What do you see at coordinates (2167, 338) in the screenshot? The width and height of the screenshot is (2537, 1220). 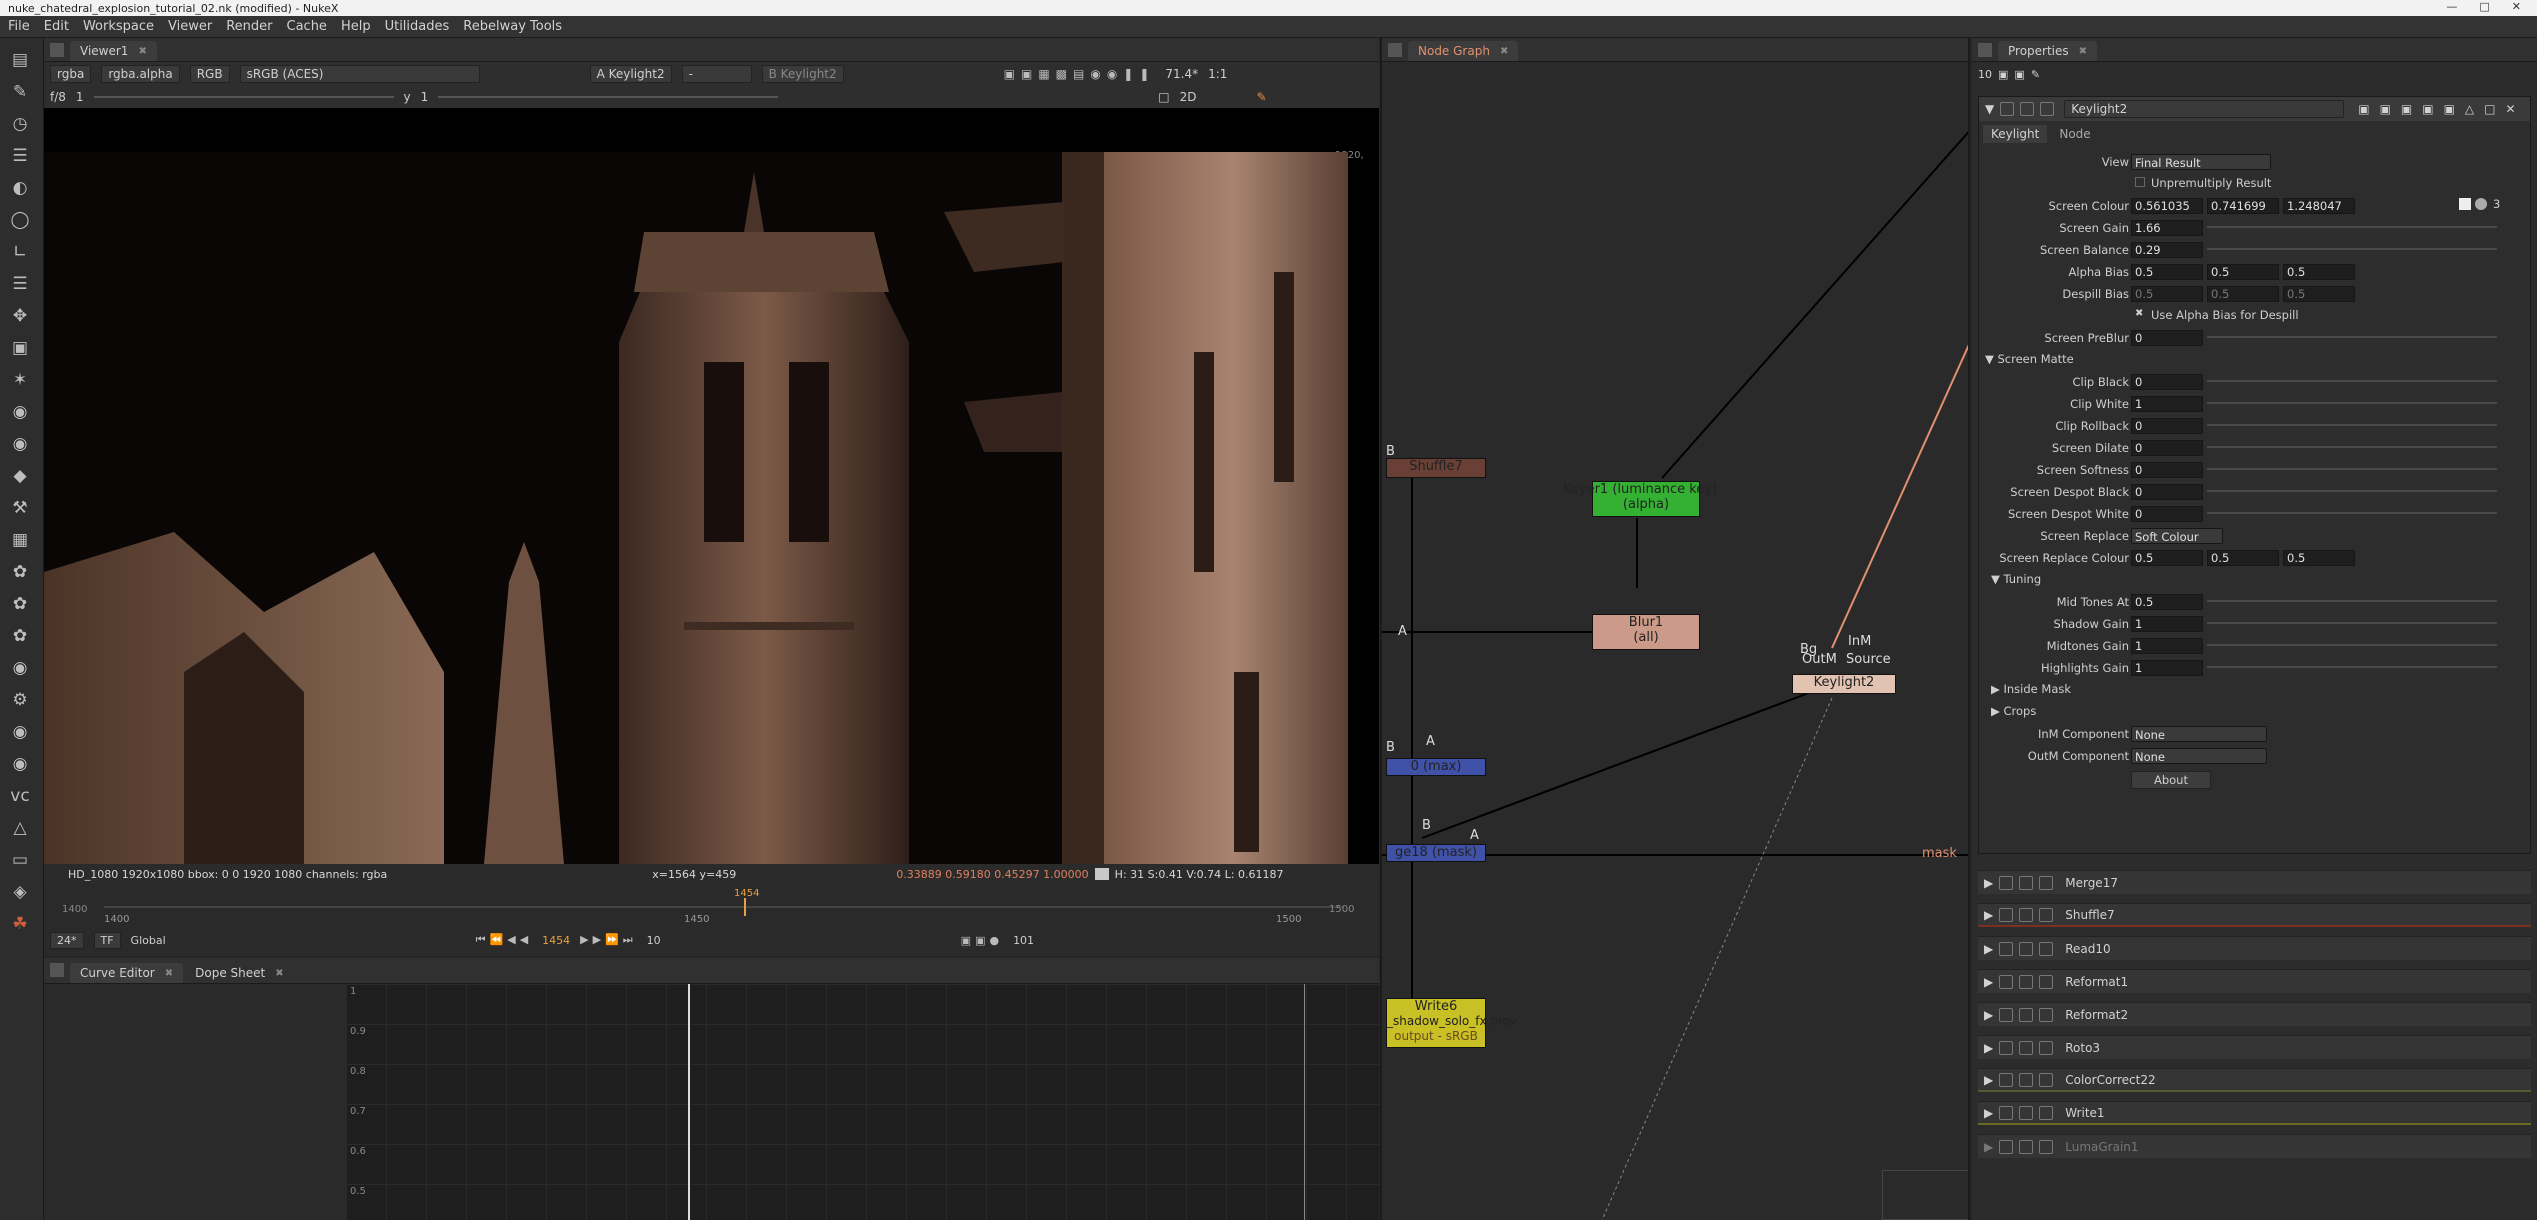 I see `screen-preblur-field: 0` at bounding box center [2167, 338].